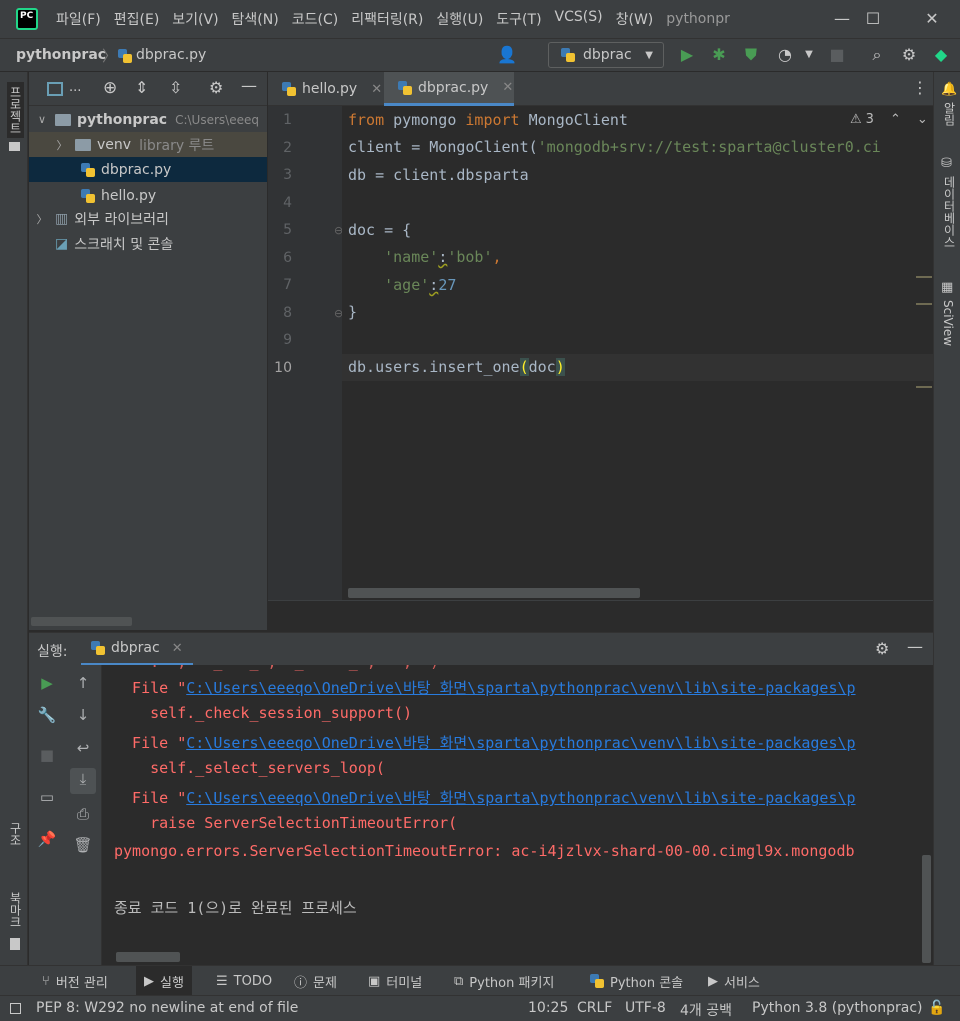 Image resolution: width=960 pixels, height=1021 pixels. What do you see at coordinates (395, 981) in the screenshot?
I see `tab-terminal: ▣ 터미널` at bounding box center [395, 981].